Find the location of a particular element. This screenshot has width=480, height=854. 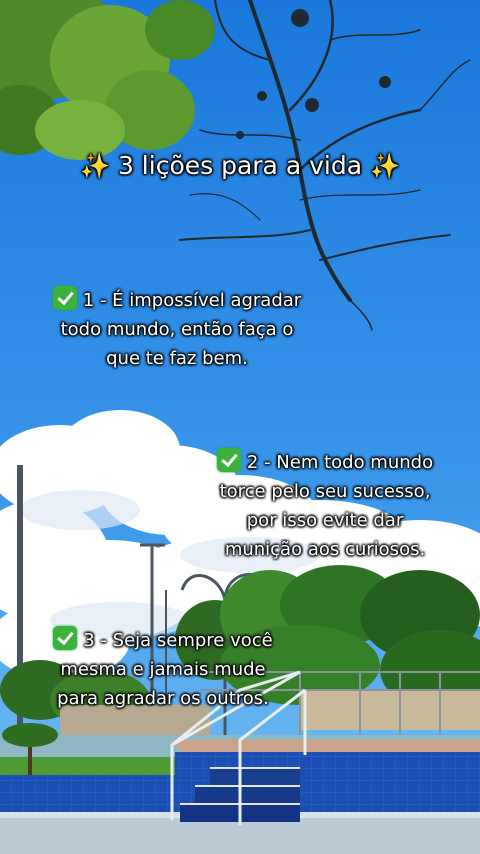

lesson-line: que te faz bem. is located at coordinates (177, 358).